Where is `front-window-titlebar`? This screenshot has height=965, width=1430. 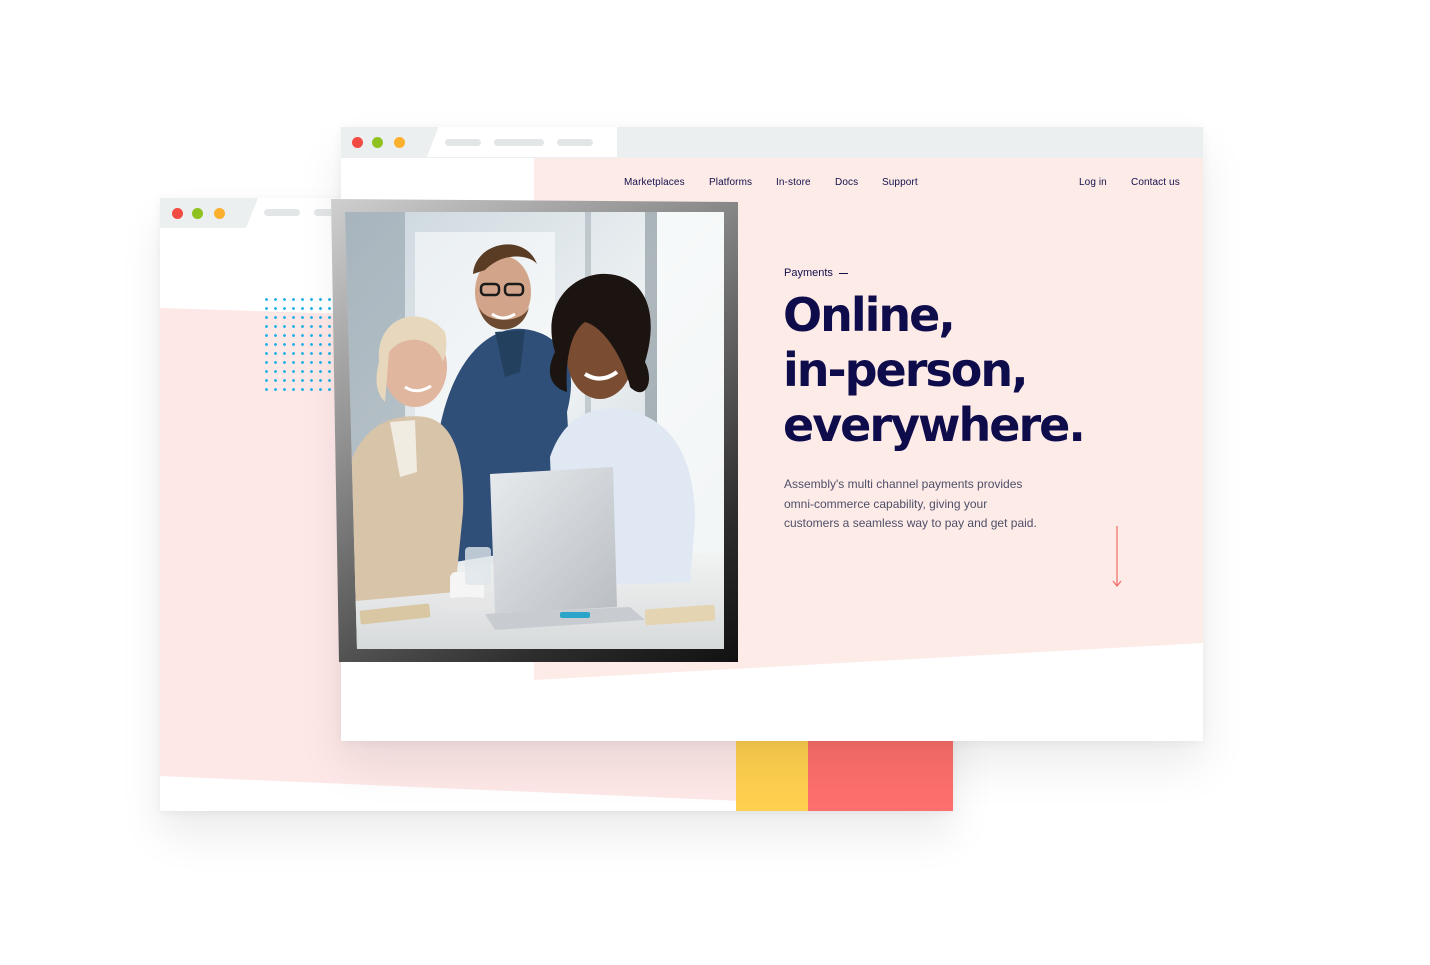 front-window-titlebar is located at coordinates (772, 142).